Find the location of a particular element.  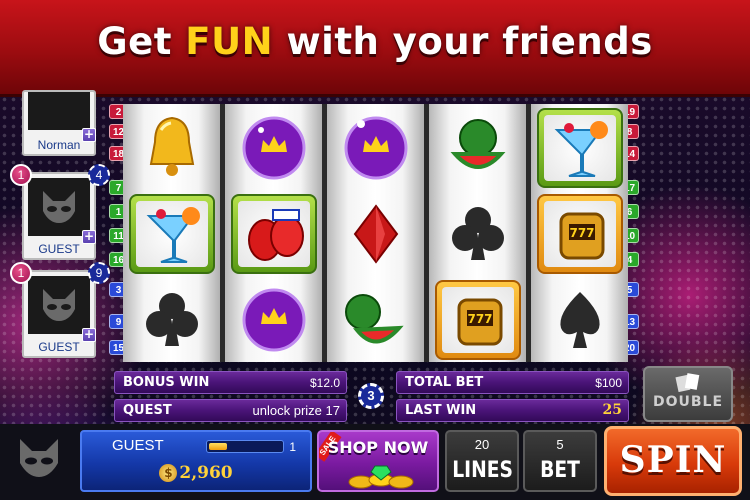

last-win-label: LAST WIN is located at coordinates (441, 410).